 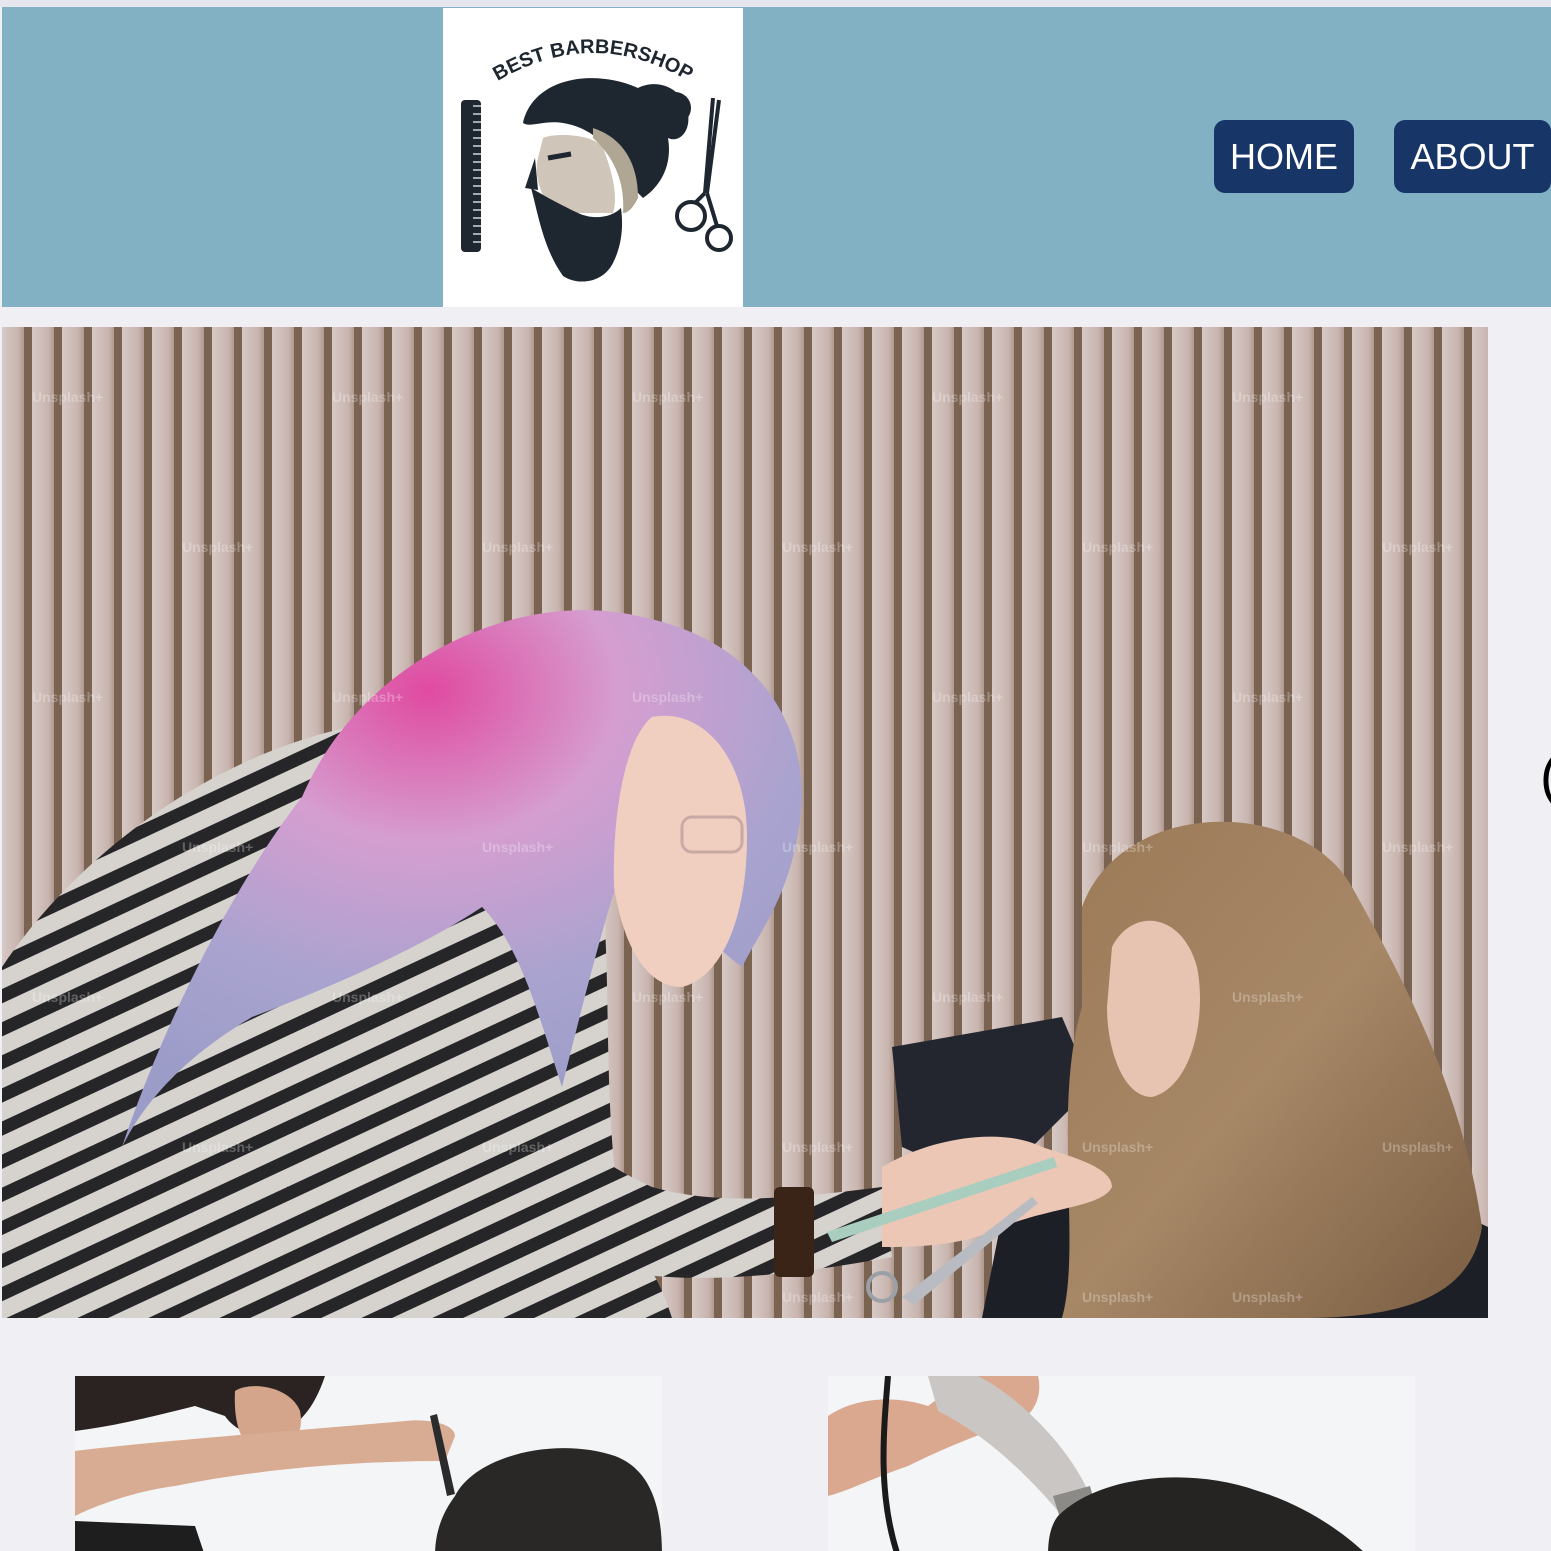 I want to click on gallery-image-left, so click(x=368, y=1463).